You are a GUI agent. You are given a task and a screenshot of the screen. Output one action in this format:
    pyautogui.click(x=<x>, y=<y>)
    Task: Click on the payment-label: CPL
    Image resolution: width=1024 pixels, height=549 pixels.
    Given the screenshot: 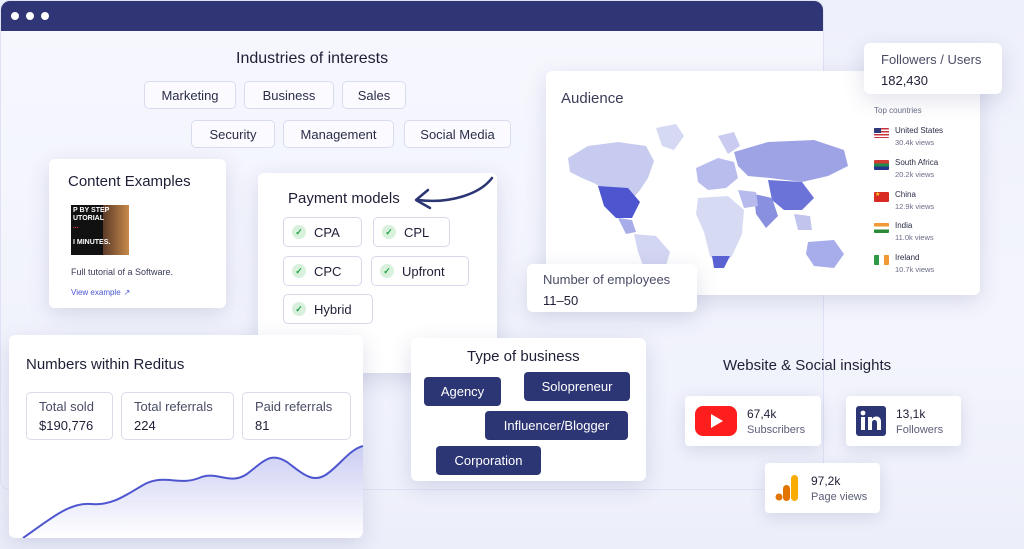 What is the action you would take?
    pyautogui.click(x=417, y=232)
    